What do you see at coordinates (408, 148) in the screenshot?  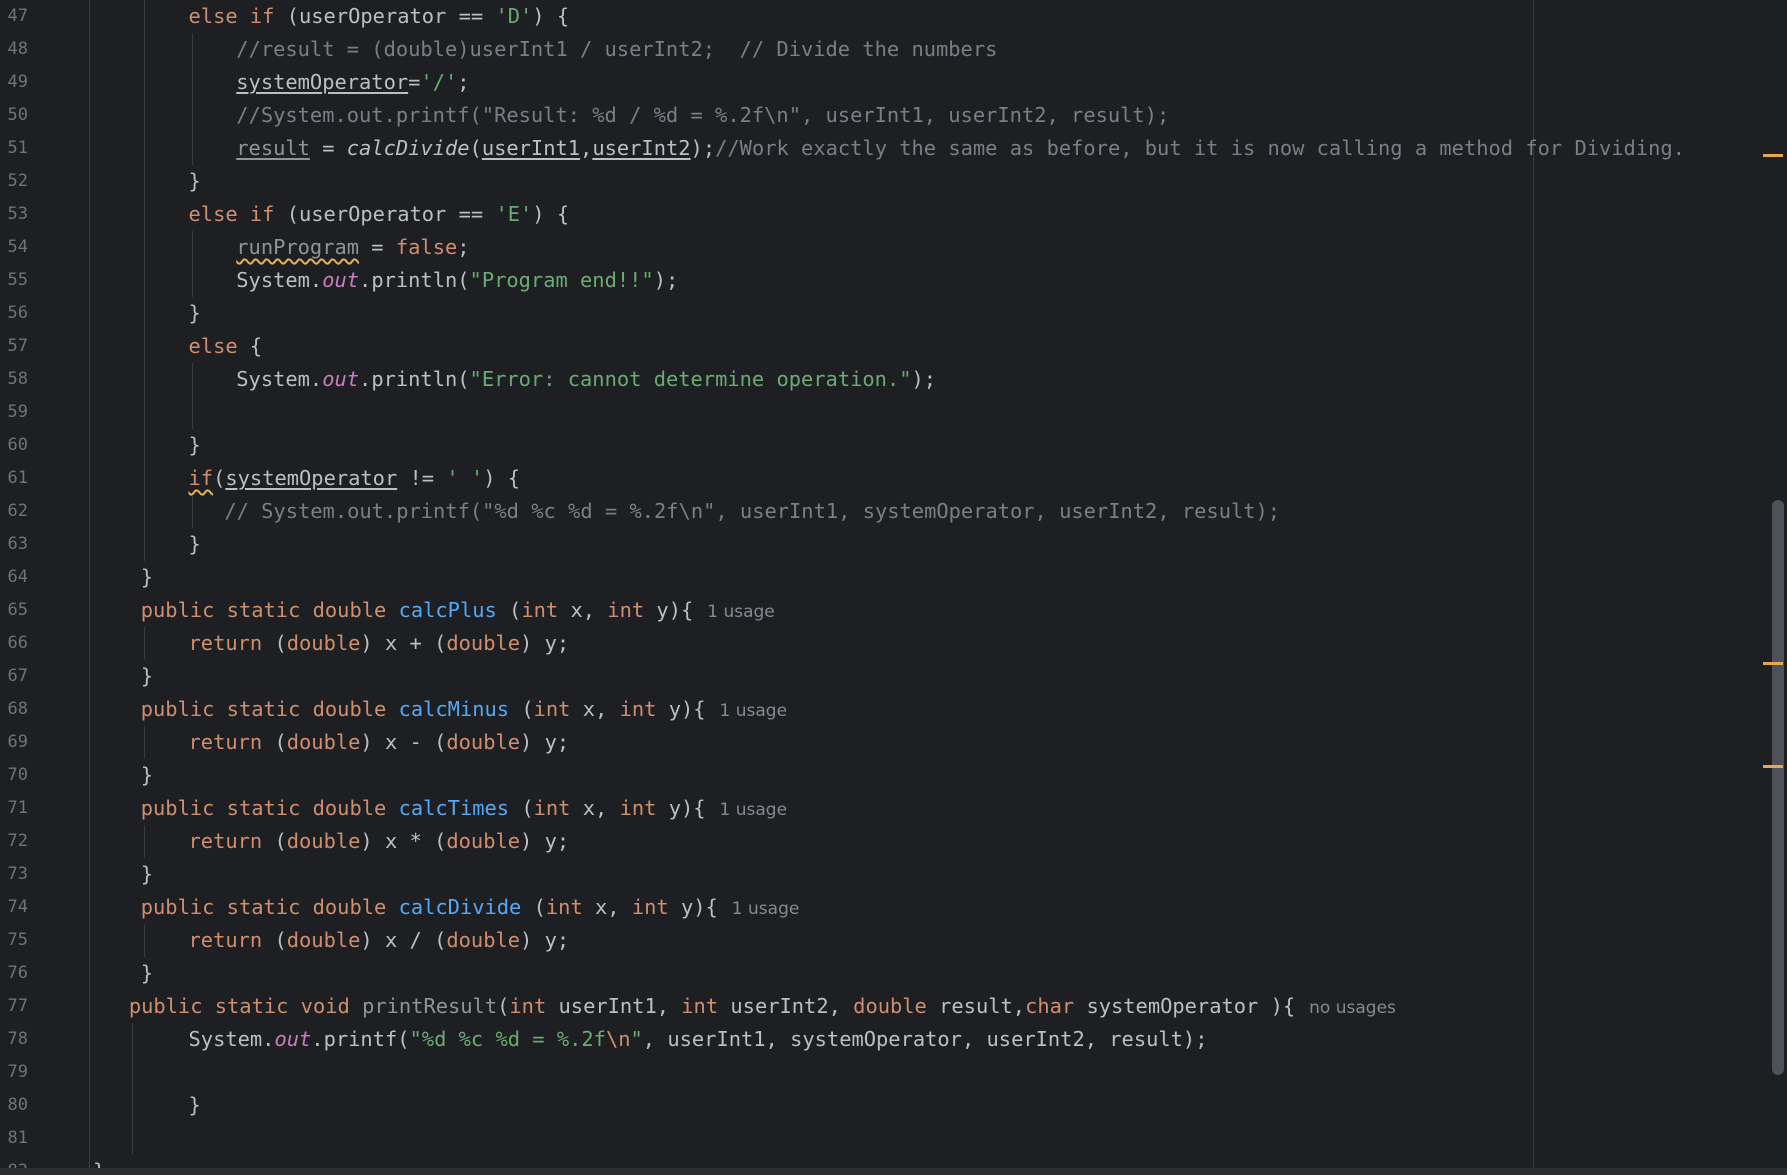 I see `code-token: calcDivide` at bounding box center [408, 148].